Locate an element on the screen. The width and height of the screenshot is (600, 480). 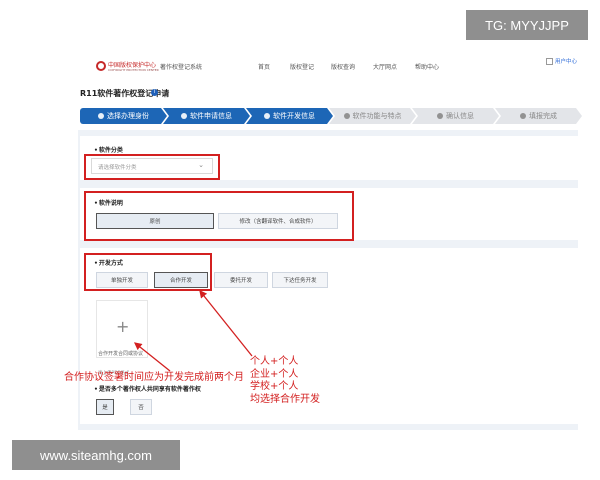
annotation-box-description is located at coordinates (219, 216).